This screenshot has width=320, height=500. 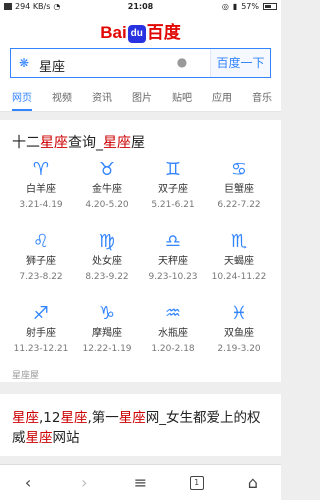 I want to click on zodiac-item: ♍ 处女座 8.23-9.22, so click(x=107, y=263).